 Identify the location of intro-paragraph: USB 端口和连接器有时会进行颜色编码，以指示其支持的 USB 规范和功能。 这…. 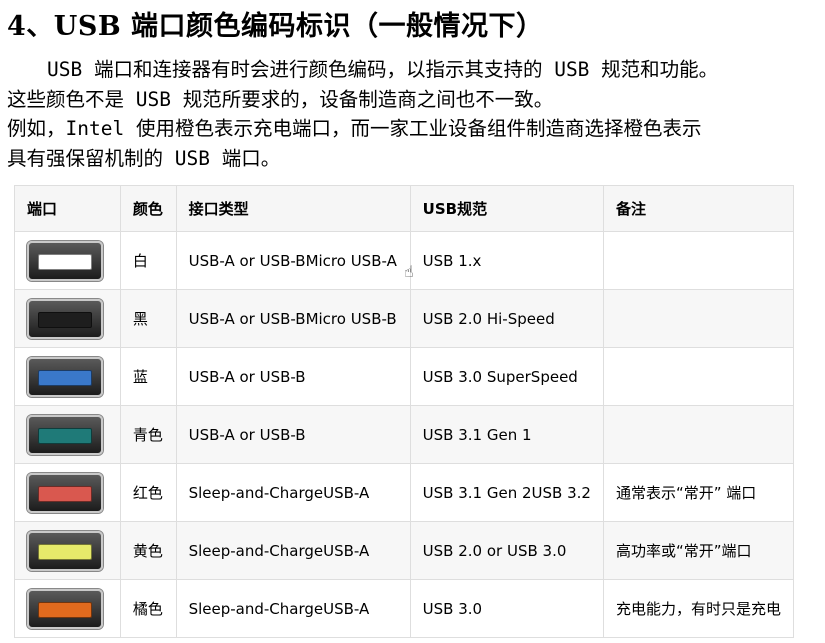
(412, 84).